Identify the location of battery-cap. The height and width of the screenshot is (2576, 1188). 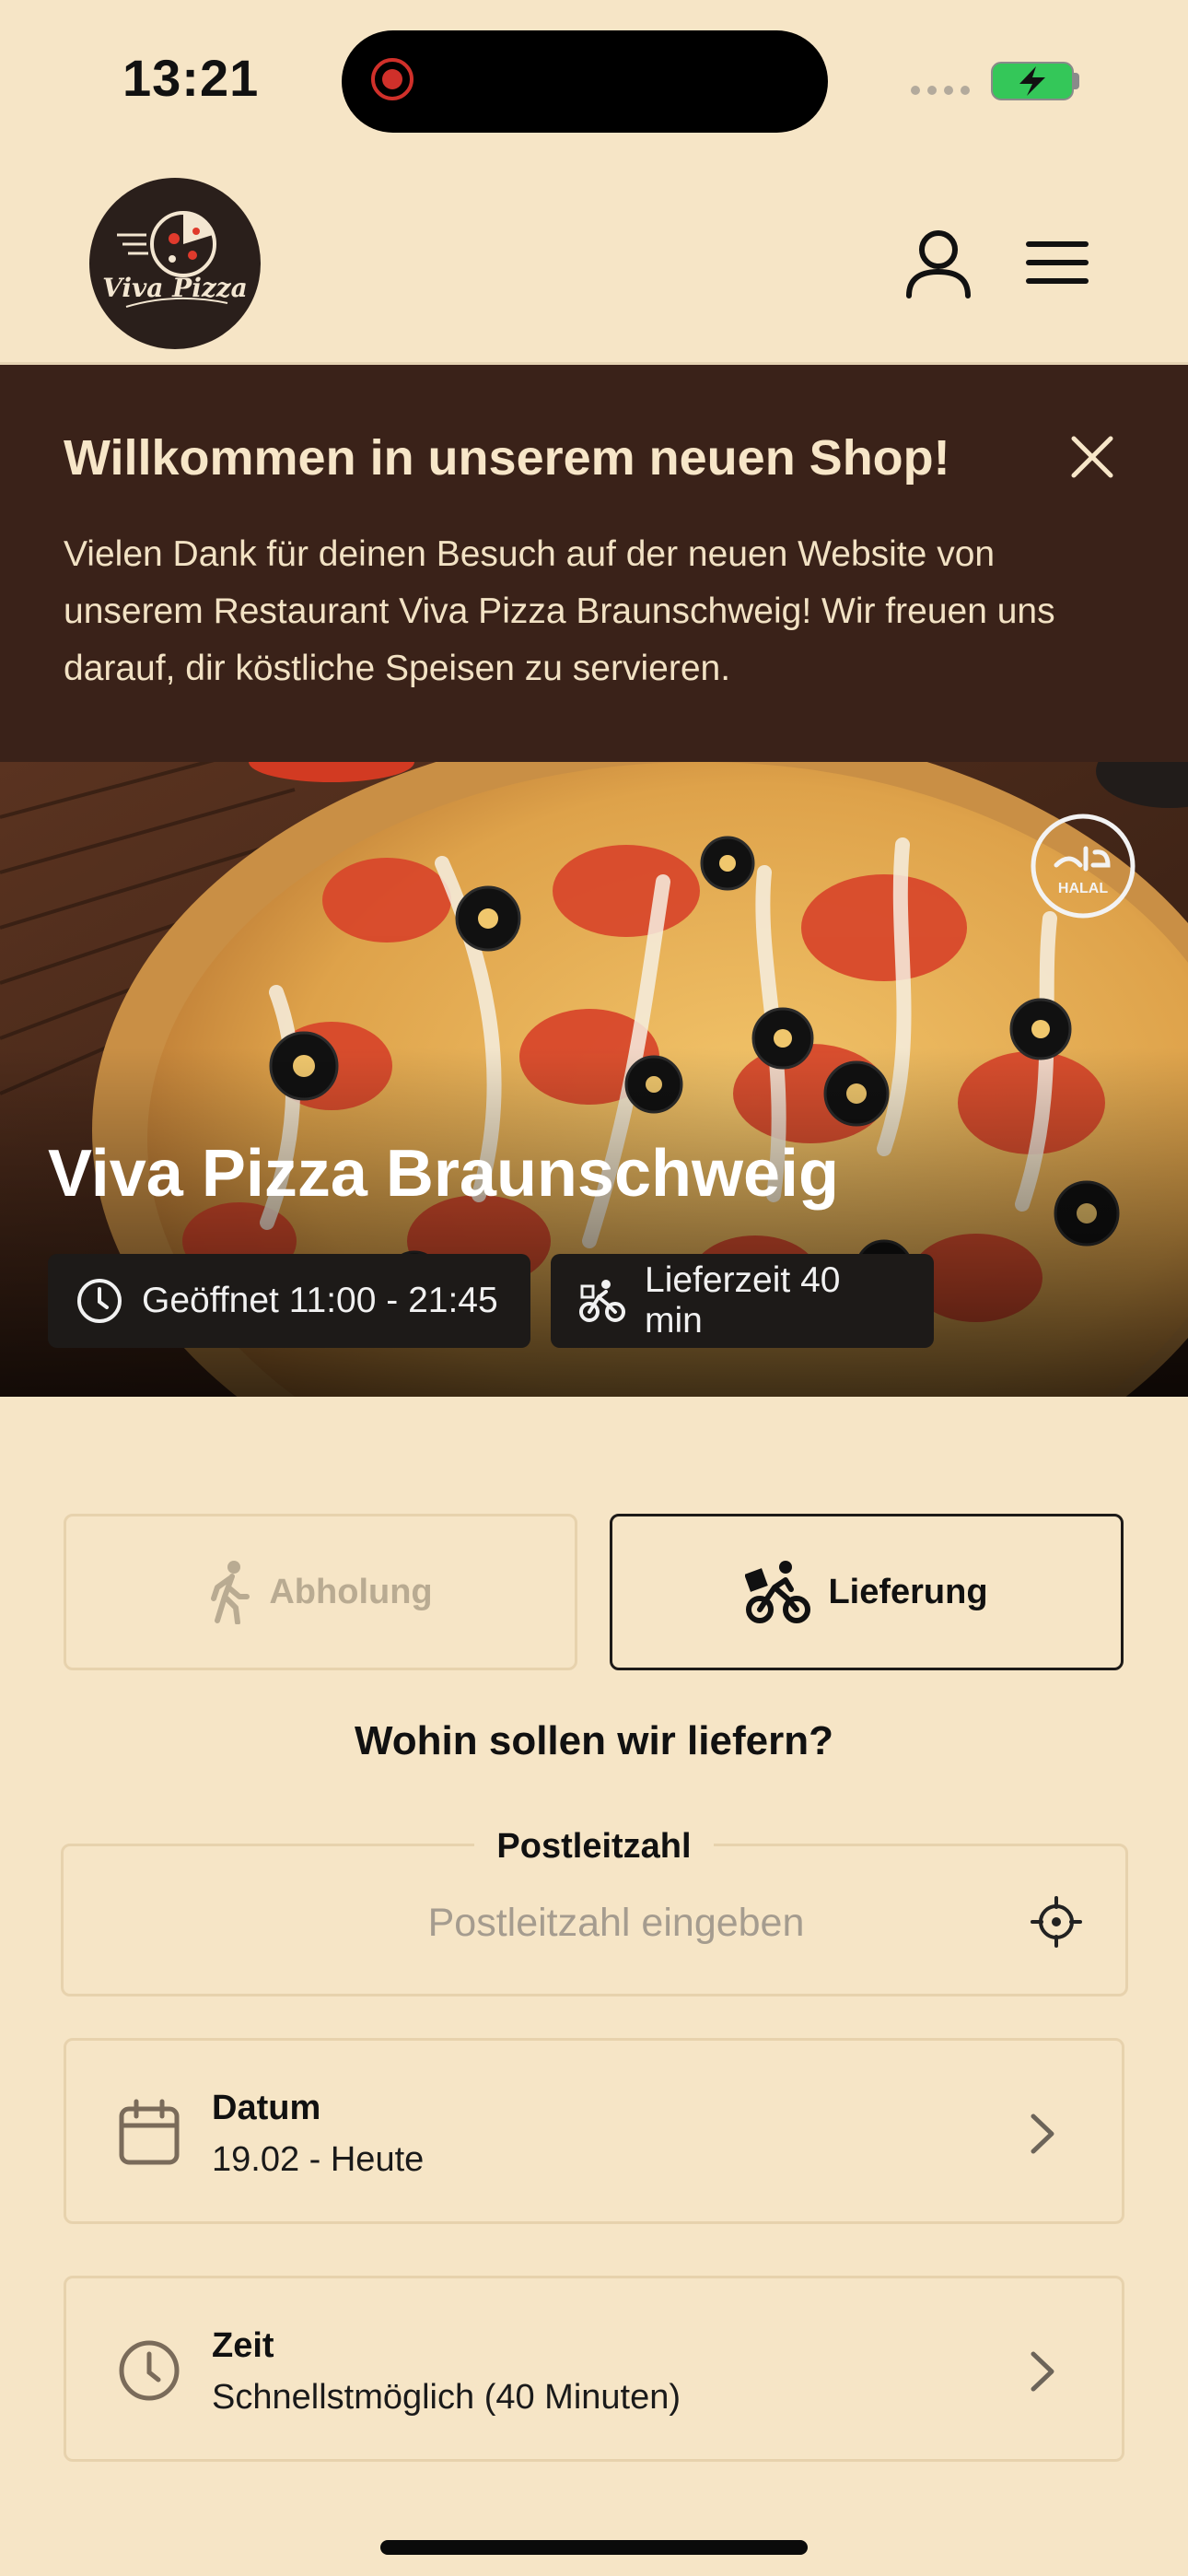
(1075, 81).